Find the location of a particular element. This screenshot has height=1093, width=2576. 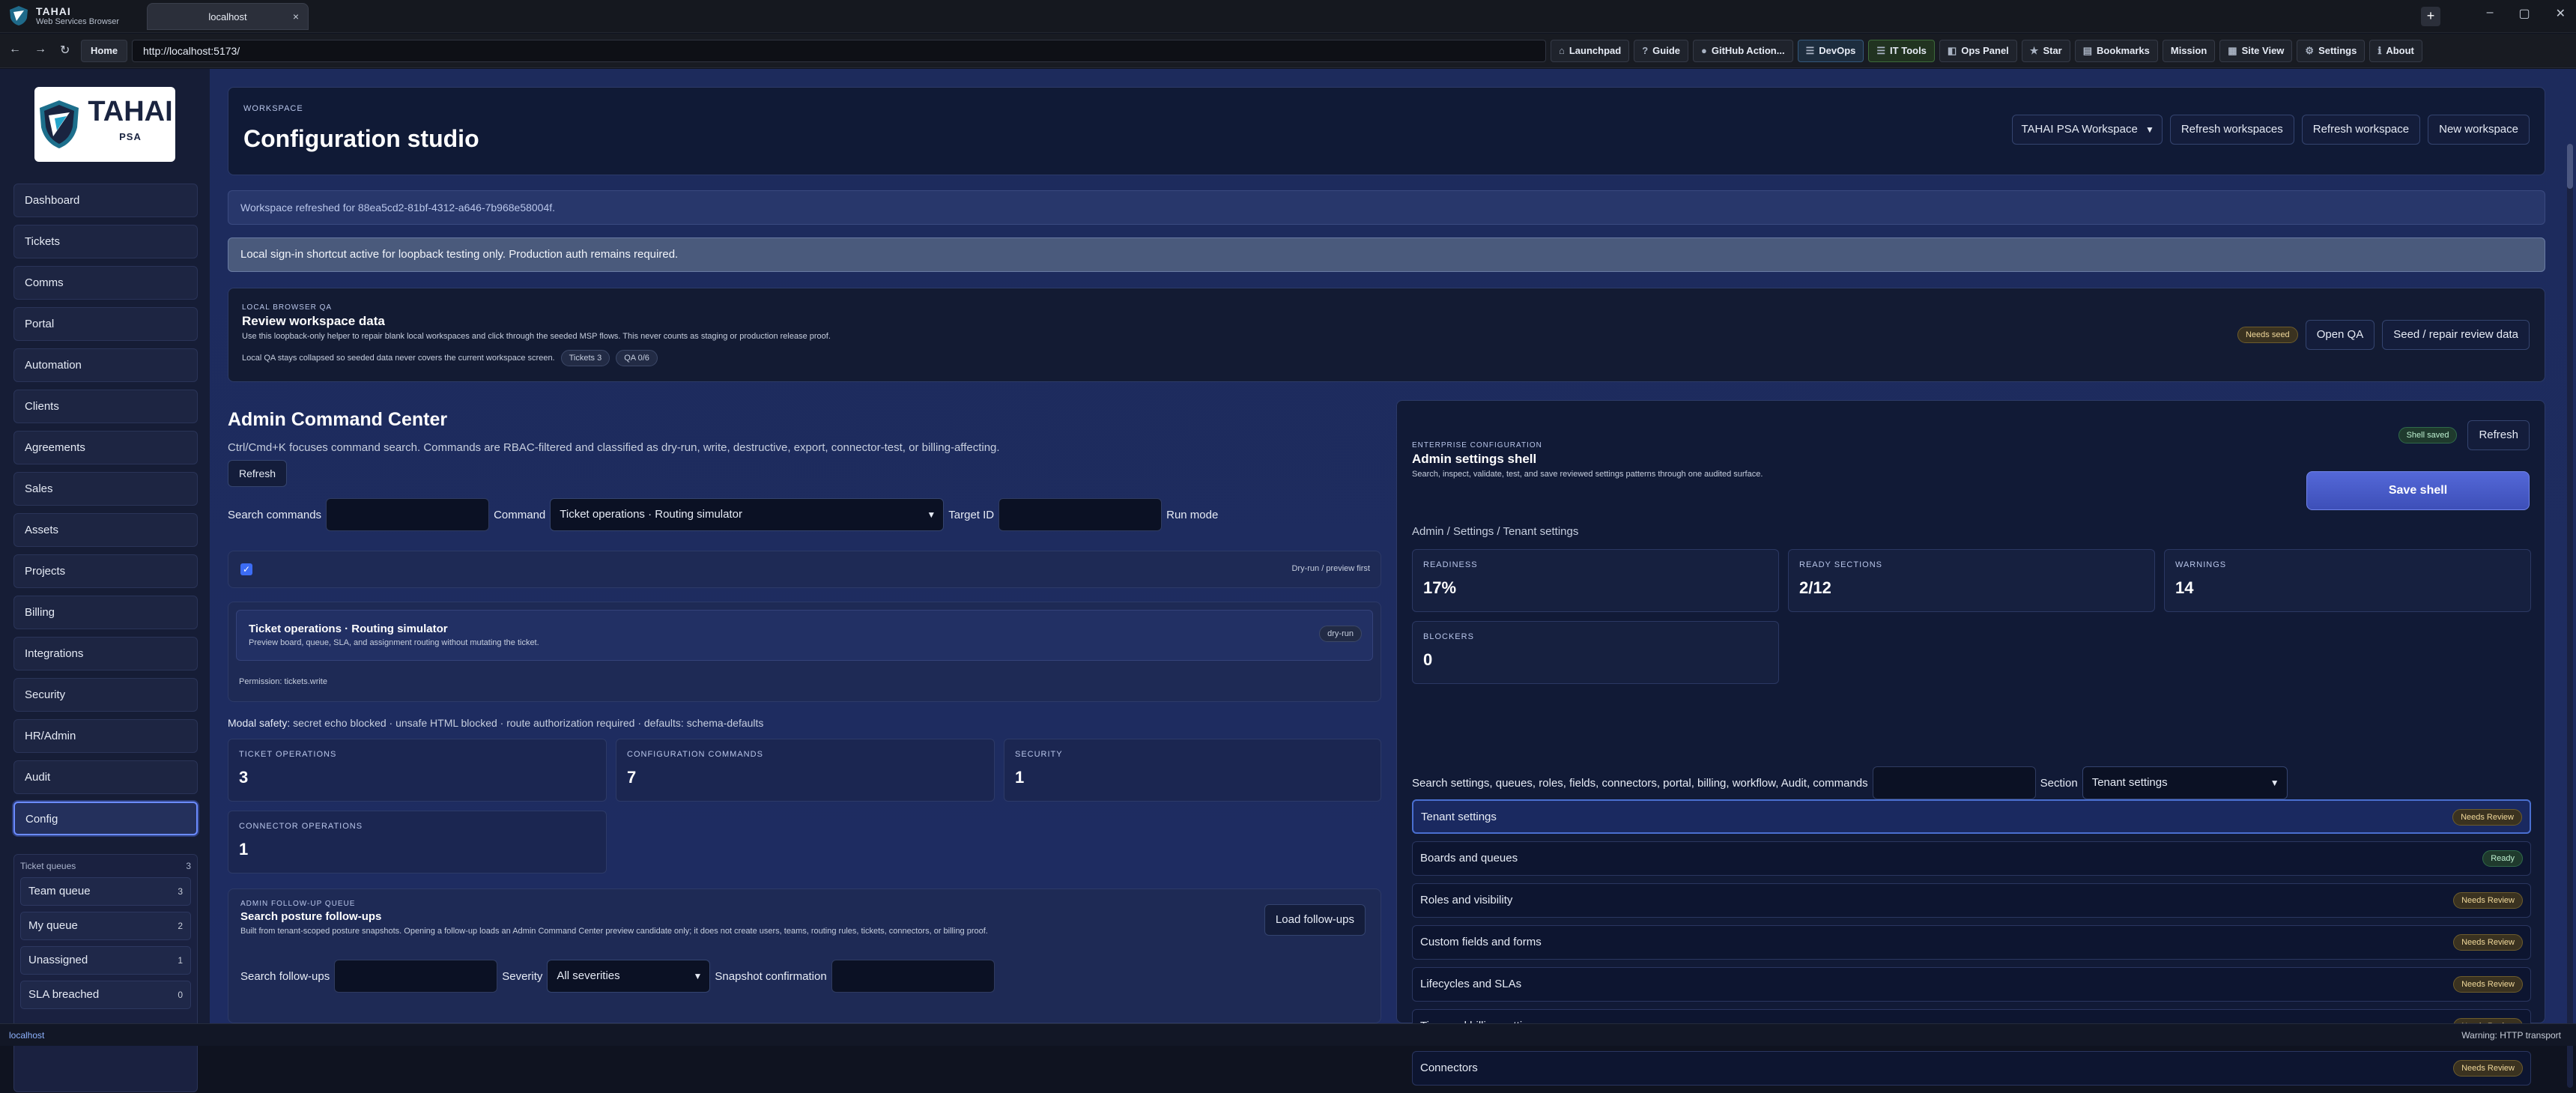

queue-item: My queue 2 is located at coordinates (105, 926).